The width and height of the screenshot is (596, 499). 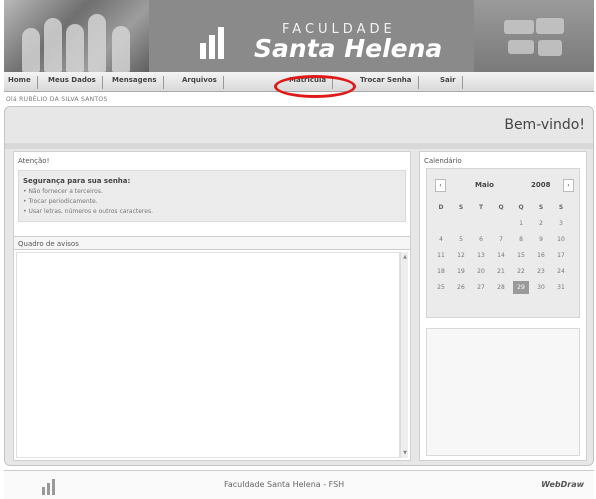 I want to click on calendar-day: 25, so click(x=441, y=287).